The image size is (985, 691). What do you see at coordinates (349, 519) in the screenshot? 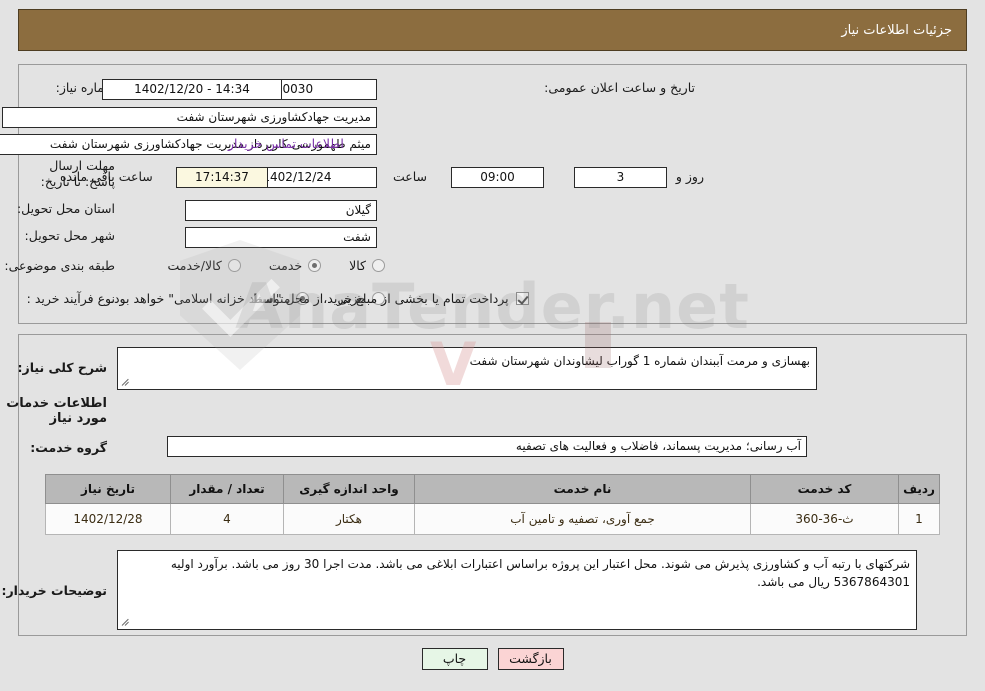
I see `cell-unit: هکتار` at bounding box center [349, 519].